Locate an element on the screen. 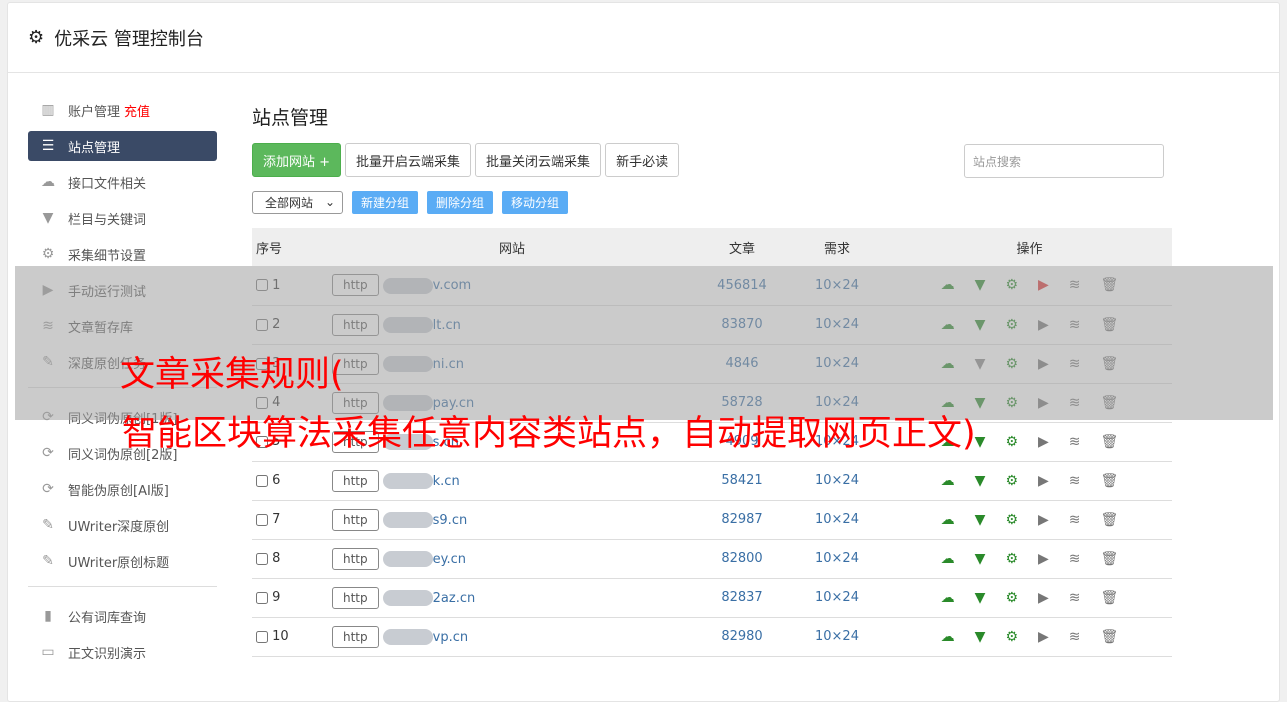  sidebar-item-14: ▭ 正文识别演示 is located at coordinates (122, 652).